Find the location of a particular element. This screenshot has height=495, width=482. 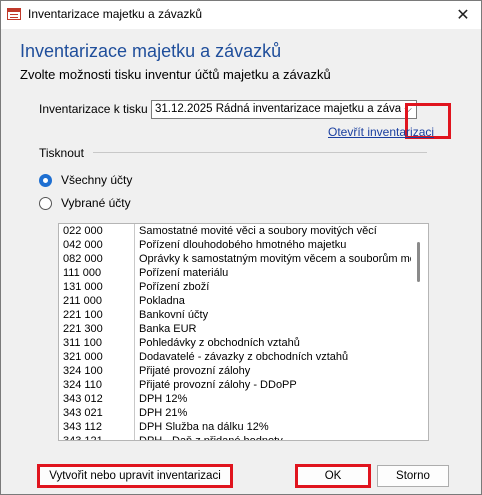

list-item: 324 100 Přijaté provozní zálohy is located at coordinates (236, 371).